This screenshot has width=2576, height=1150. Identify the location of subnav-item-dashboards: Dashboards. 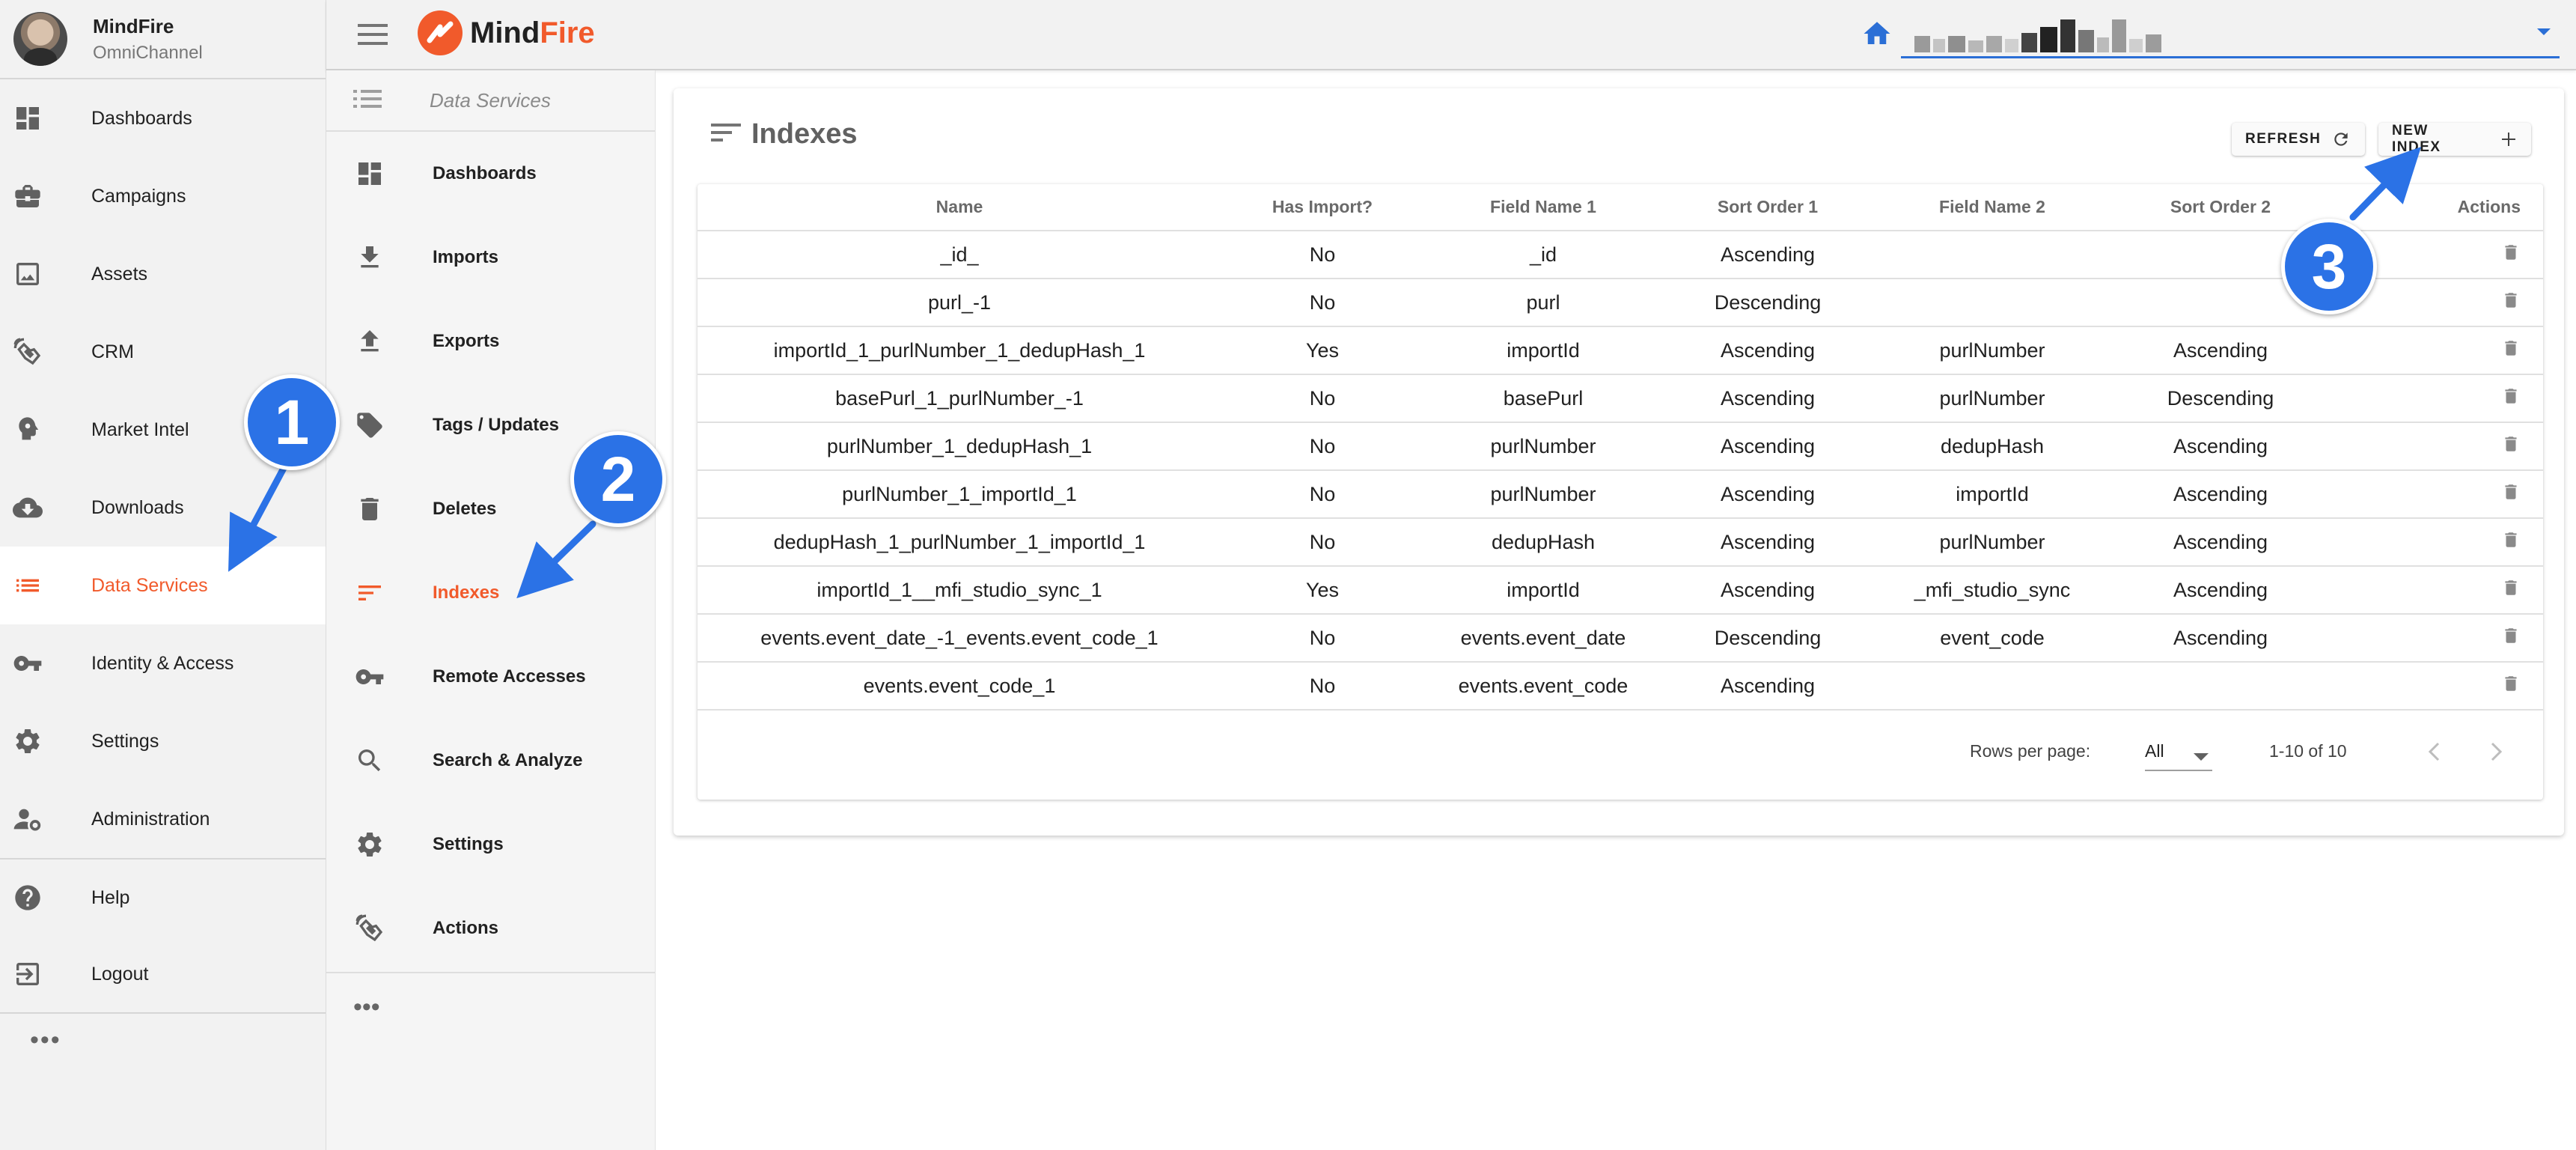
(491, 174).